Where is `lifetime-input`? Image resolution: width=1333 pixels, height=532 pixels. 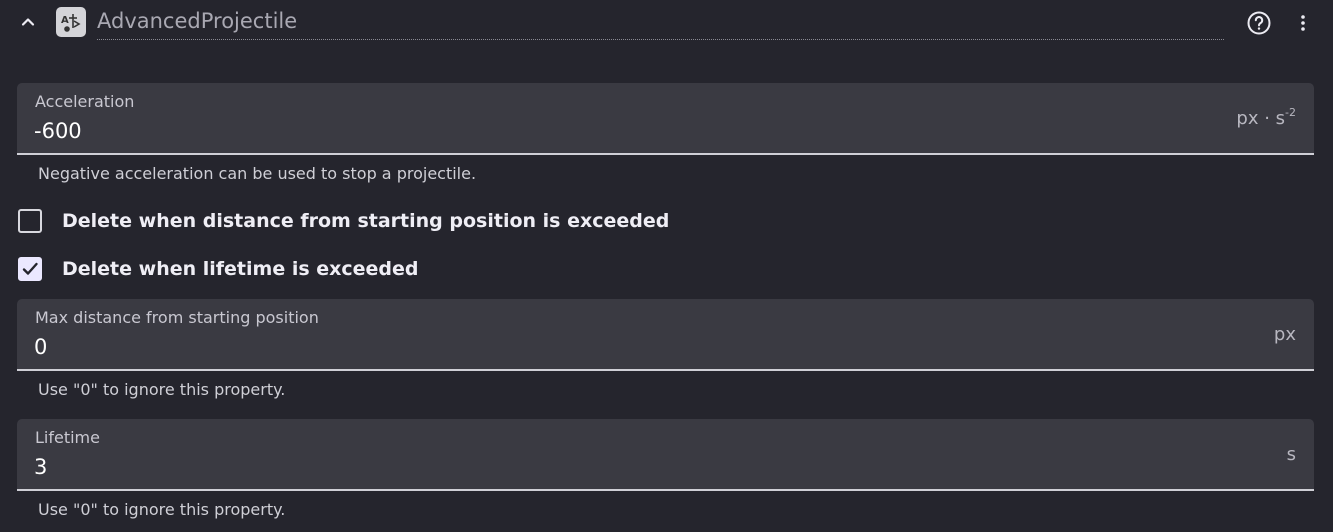 lifetime-input is located at coordinates (609, 467).